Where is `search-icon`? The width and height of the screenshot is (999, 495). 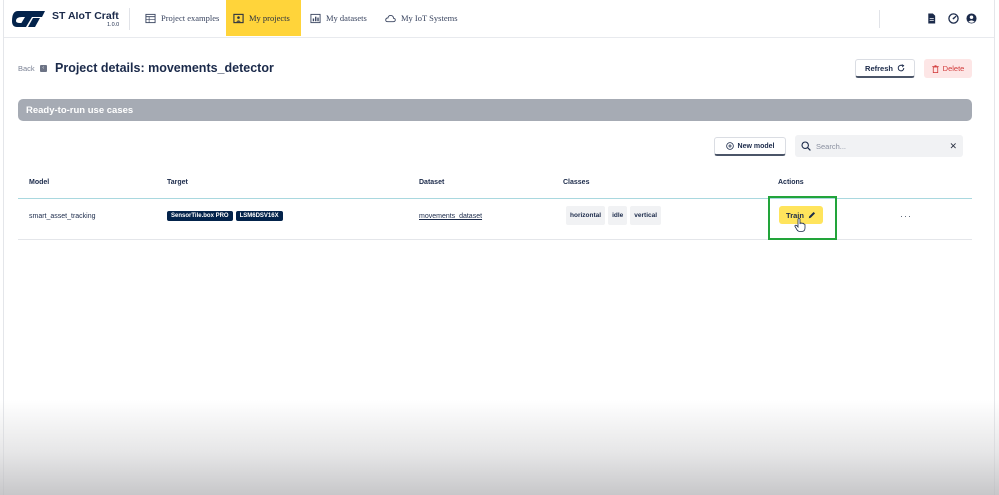 search-icon is located at coordinates (806, 146).